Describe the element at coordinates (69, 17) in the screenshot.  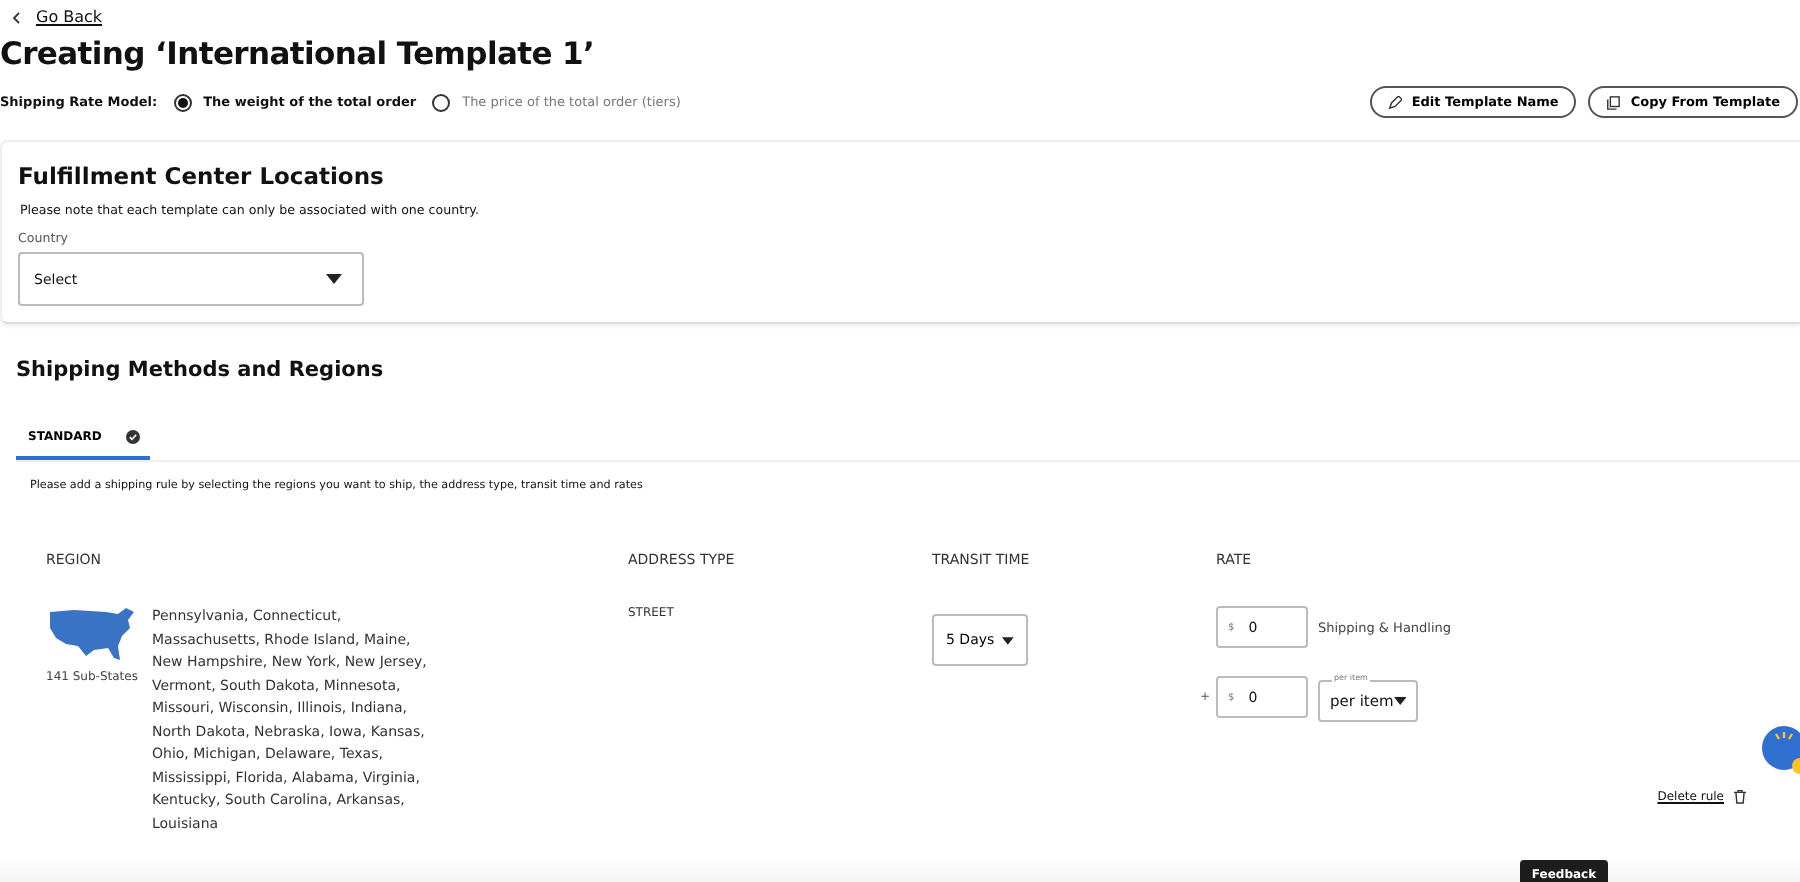
I see `go-back-link: Go Back` at that location.